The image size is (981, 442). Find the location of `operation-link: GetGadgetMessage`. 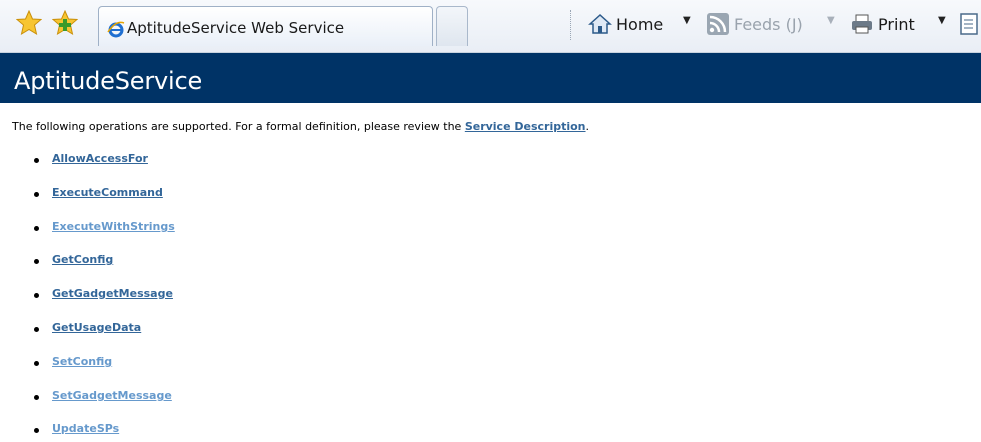

operation-link: GetGadgetMessage is located at coordinates (112, 293).